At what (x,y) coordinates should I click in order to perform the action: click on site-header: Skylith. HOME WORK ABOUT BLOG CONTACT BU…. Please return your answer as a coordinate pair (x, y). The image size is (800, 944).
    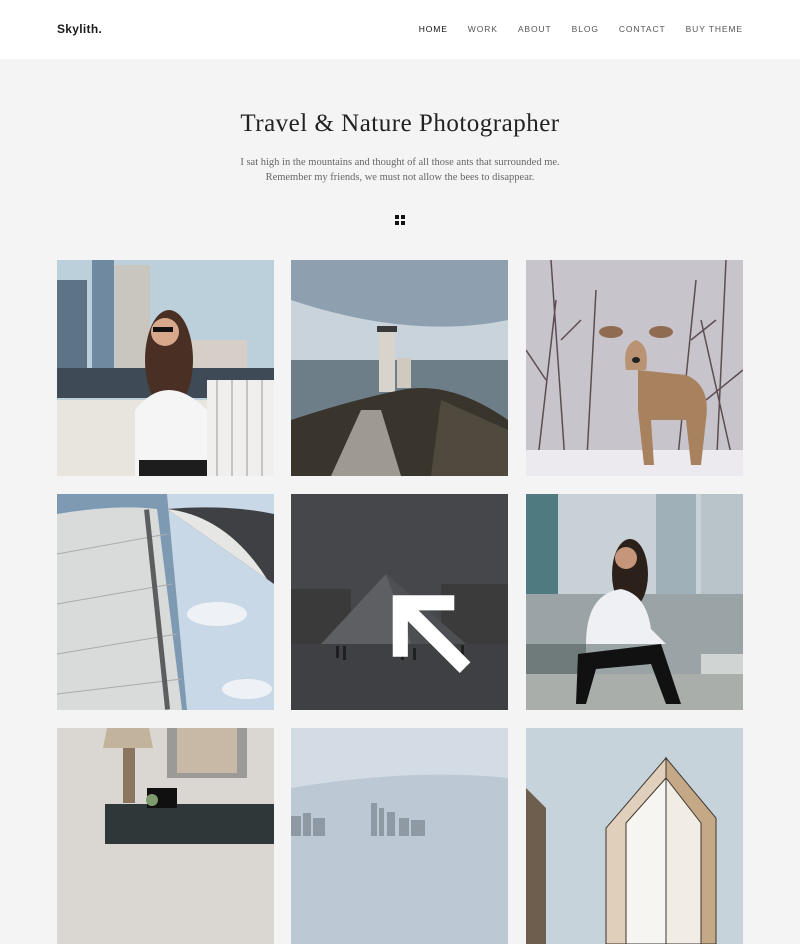
    Looking at the image, I should click on (400, 29).